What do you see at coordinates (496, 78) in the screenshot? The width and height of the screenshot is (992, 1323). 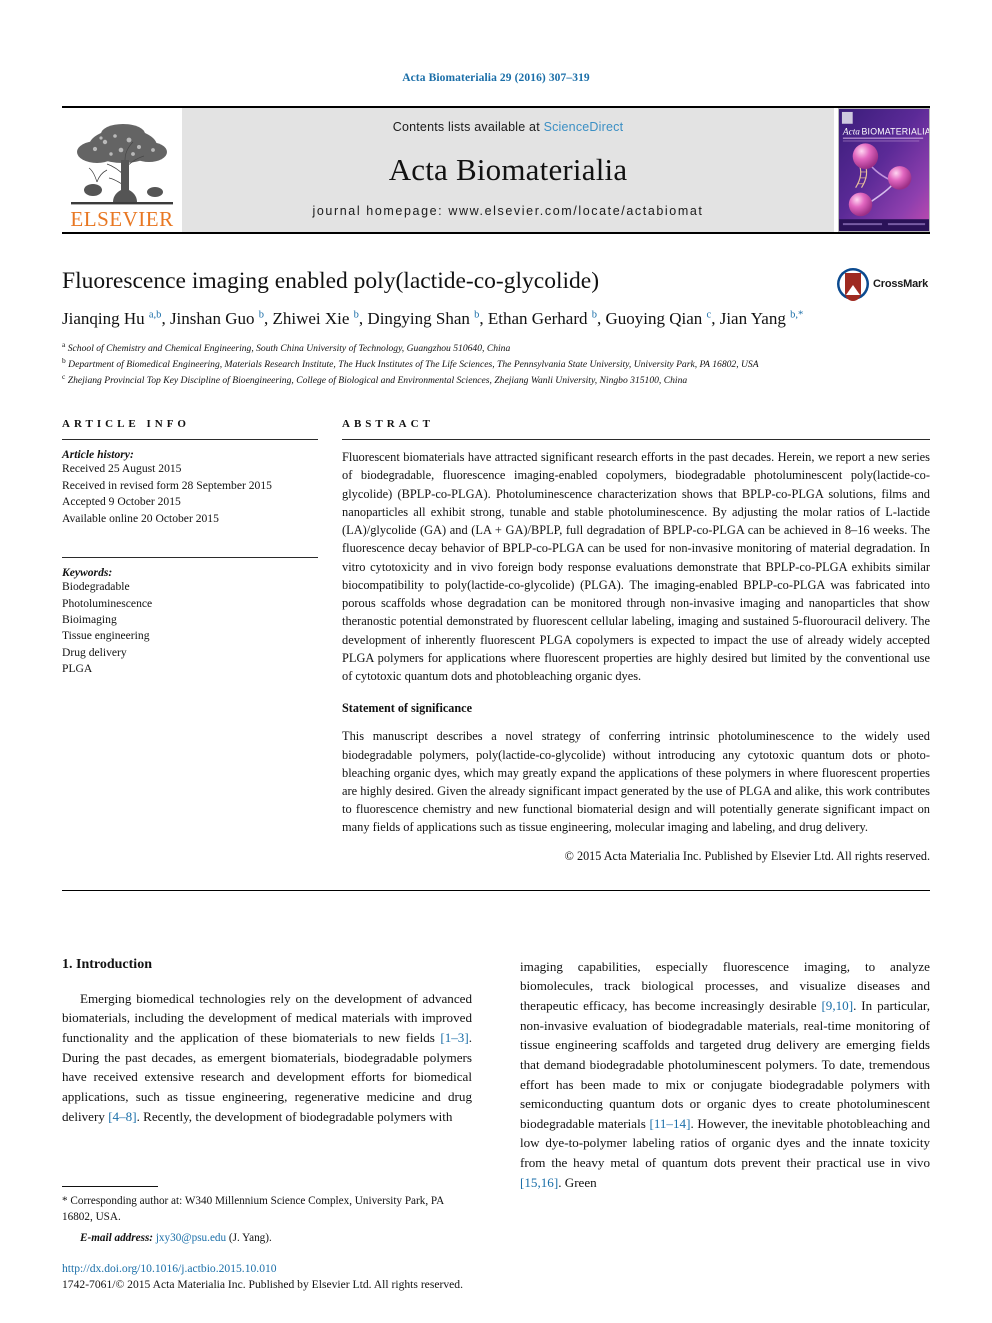 I see `running-head: Acta Biomaterialia 29 (2016) 307–319` at bounding box center [496, 78].